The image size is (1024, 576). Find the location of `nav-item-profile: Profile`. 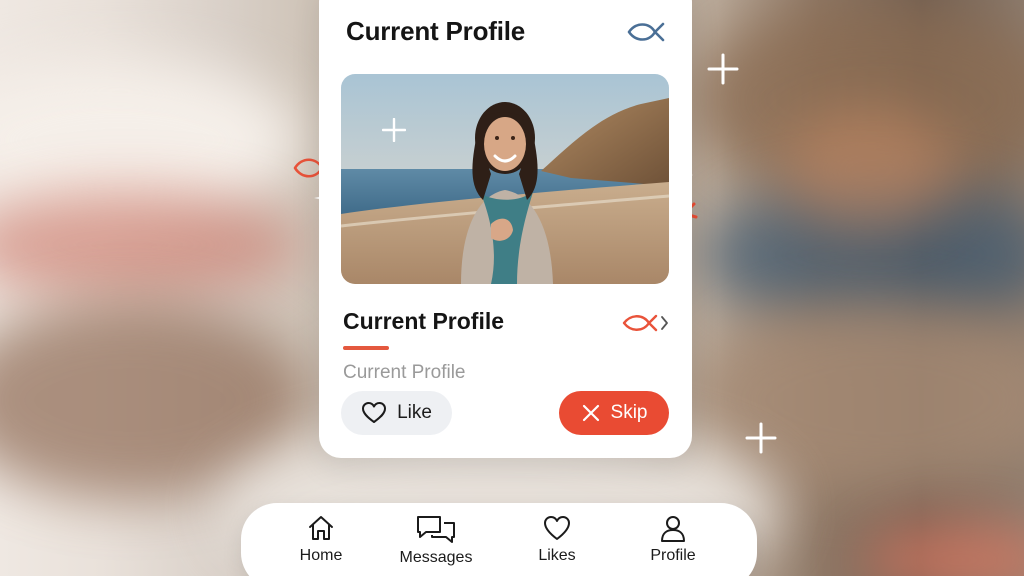

nav-item-profile: Profile is located at coordinates (673, 539).